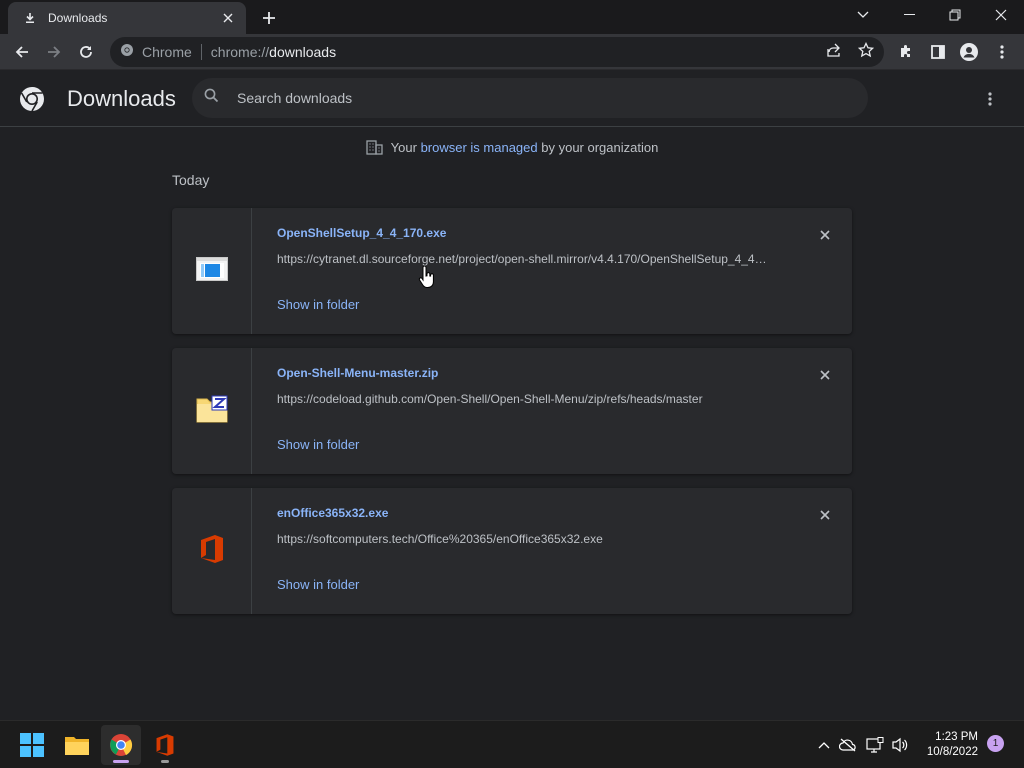 This screenshot has height=768, width=1024. Describe the element at coordinates (54, 52) in the screenshot. I see `forward-button` at that location.